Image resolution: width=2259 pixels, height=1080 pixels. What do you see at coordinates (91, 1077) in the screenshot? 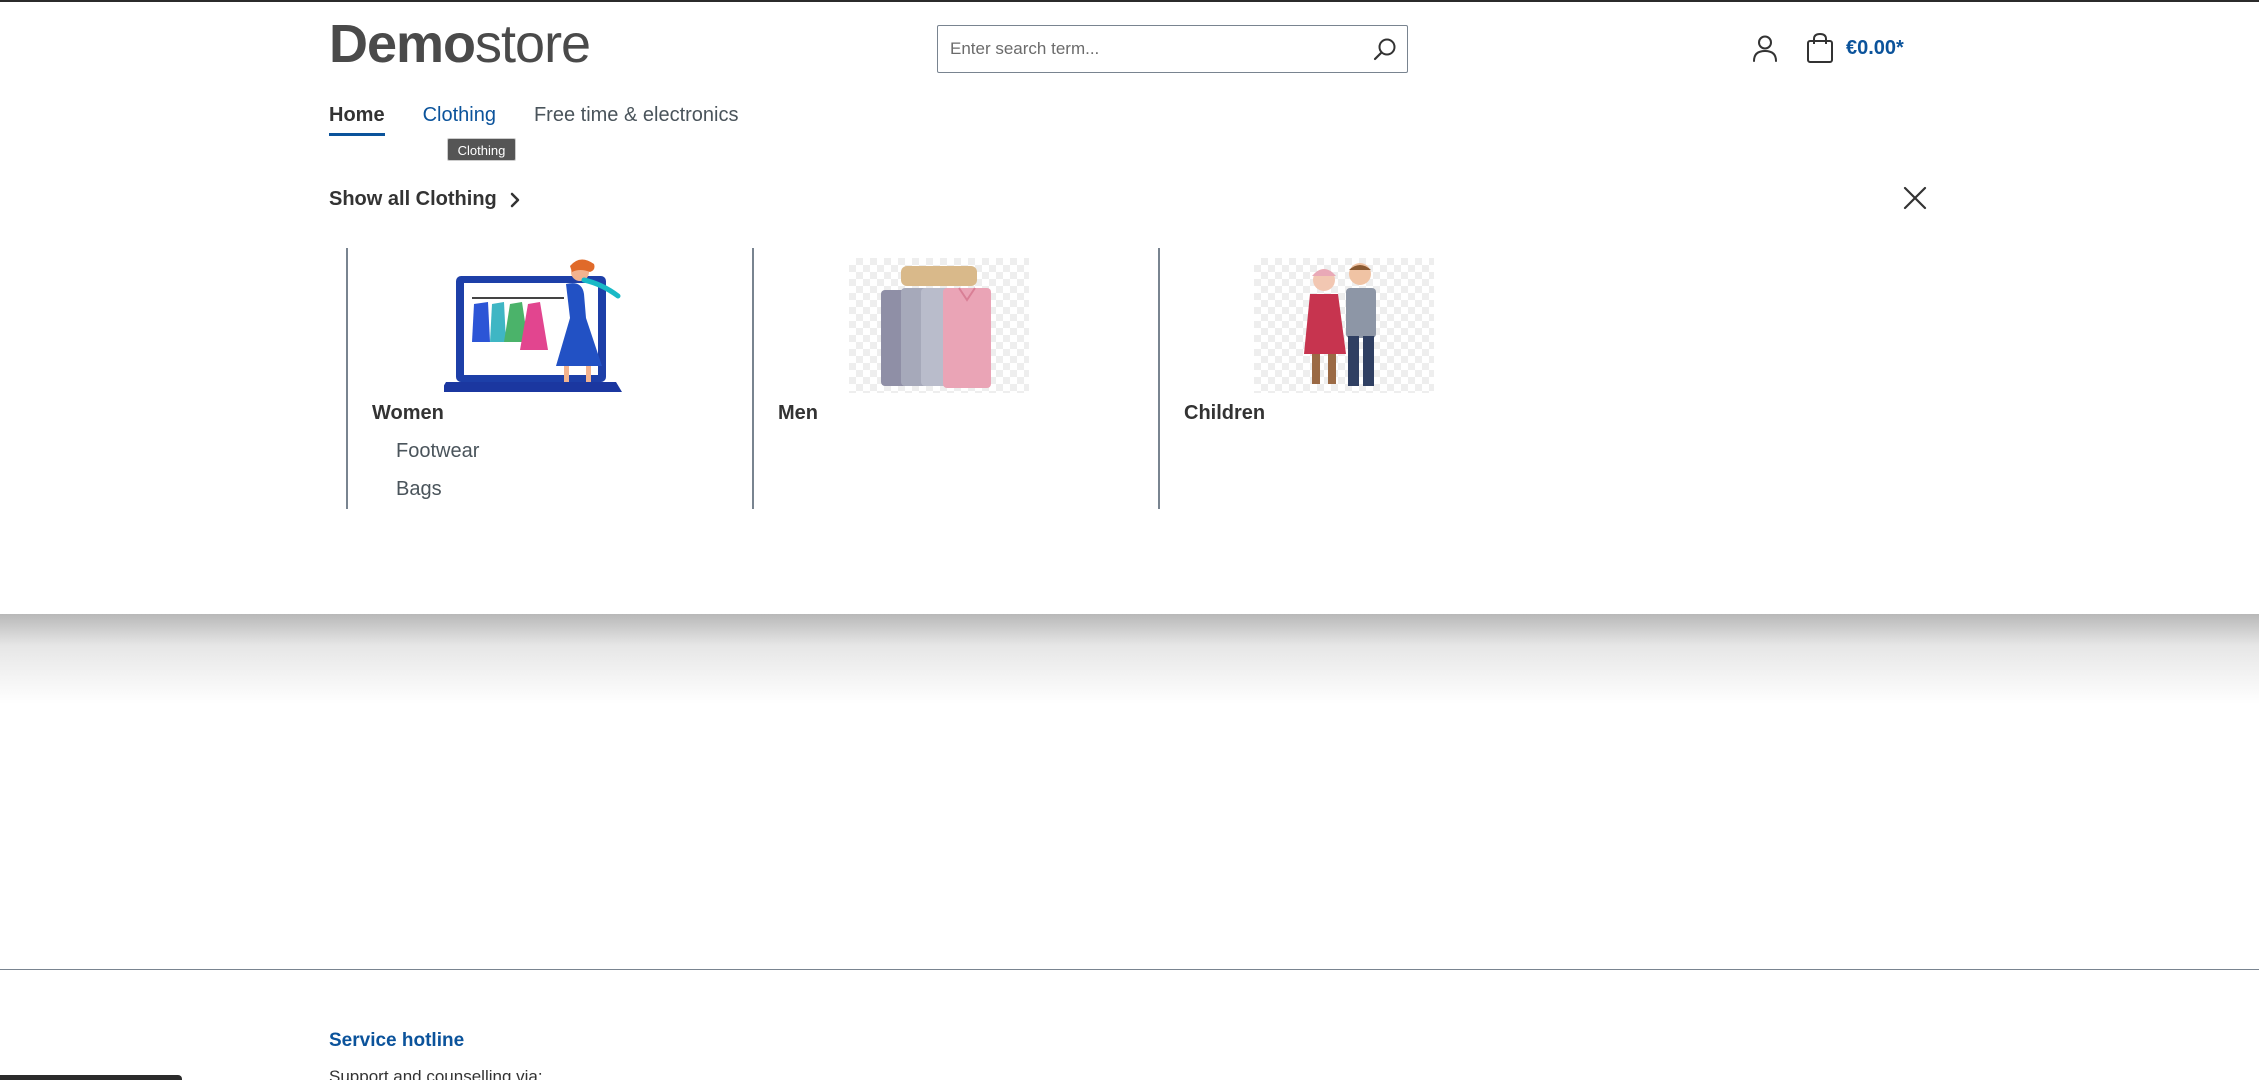
I see `cookie-bar-edge` at bounding box center [91, 1077].